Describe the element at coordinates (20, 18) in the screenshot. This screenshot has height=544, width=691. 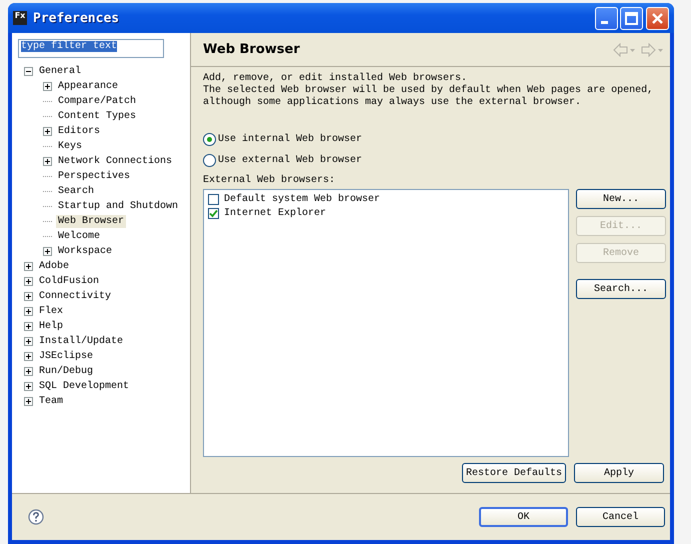
I see `app-icon: Fx` at that location.